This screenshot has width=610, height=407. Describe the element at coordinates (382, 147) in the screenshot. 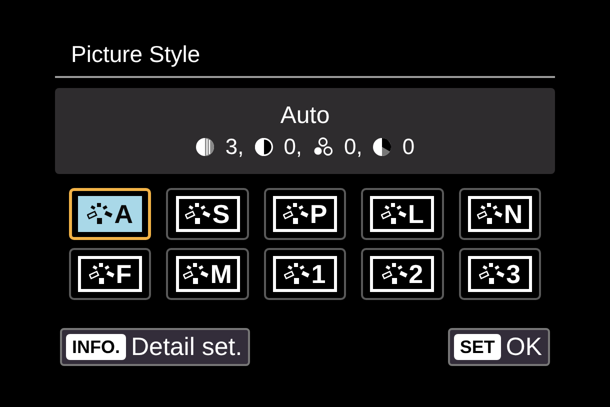

I see `color-tone-icon` at that location.